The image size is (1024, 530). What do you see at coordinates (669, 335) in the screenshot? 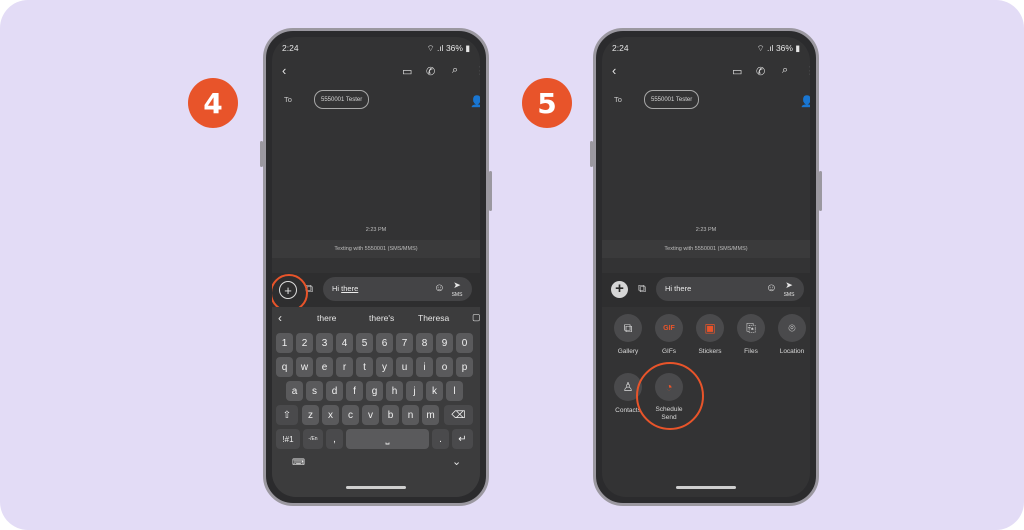
I see `attach-gifs: GIF GIFs` at bounding box center [669, 335].